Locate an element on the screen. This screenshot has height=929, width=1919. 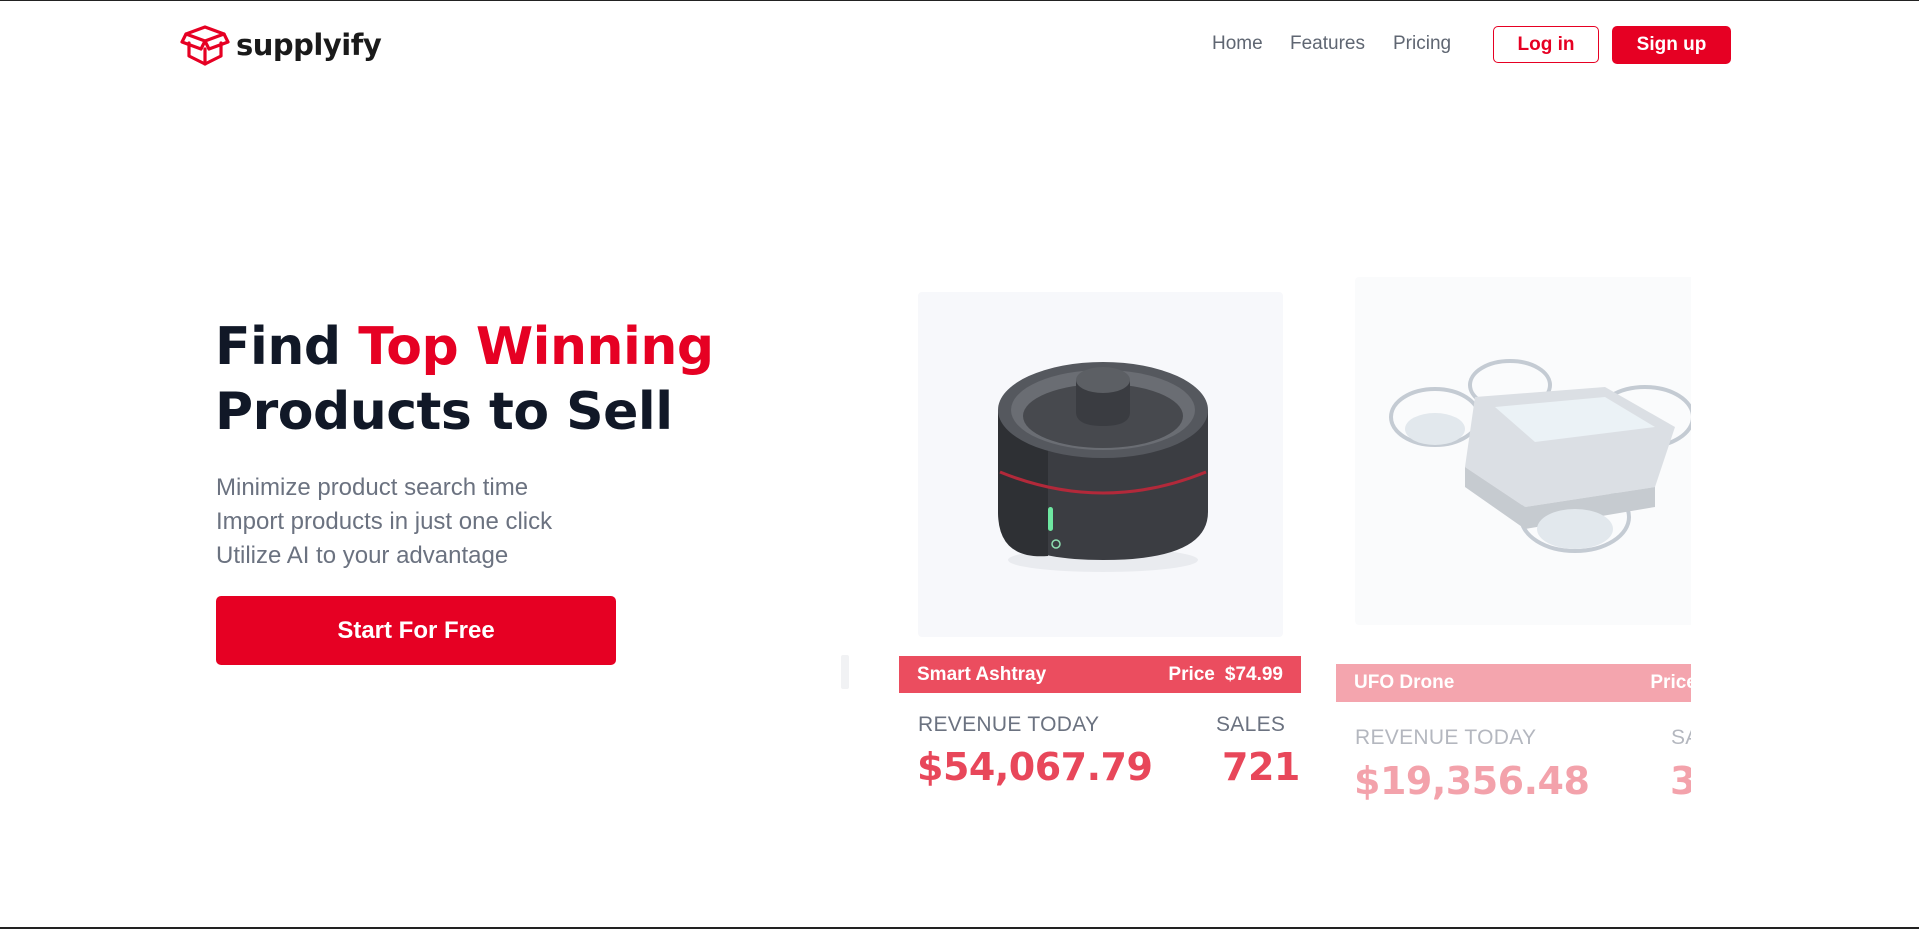
product-price: Price $5 is located at coordinates (1670, 683).